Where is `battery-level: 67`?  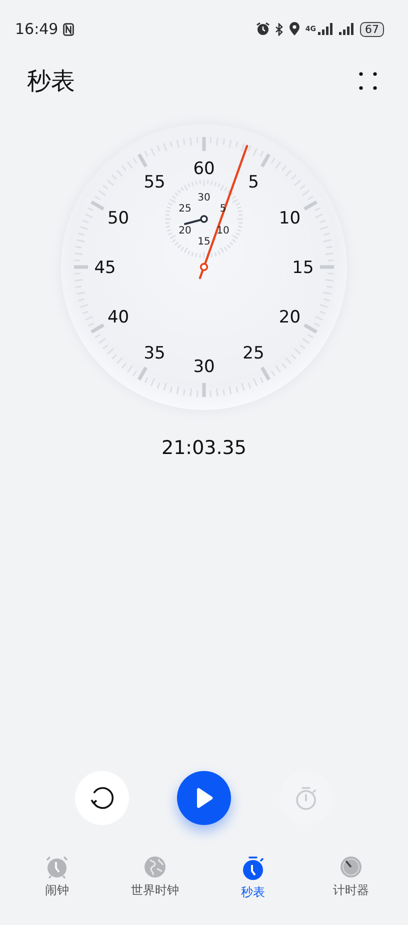
battery-level: 67 is located at coordinates (372, 29).